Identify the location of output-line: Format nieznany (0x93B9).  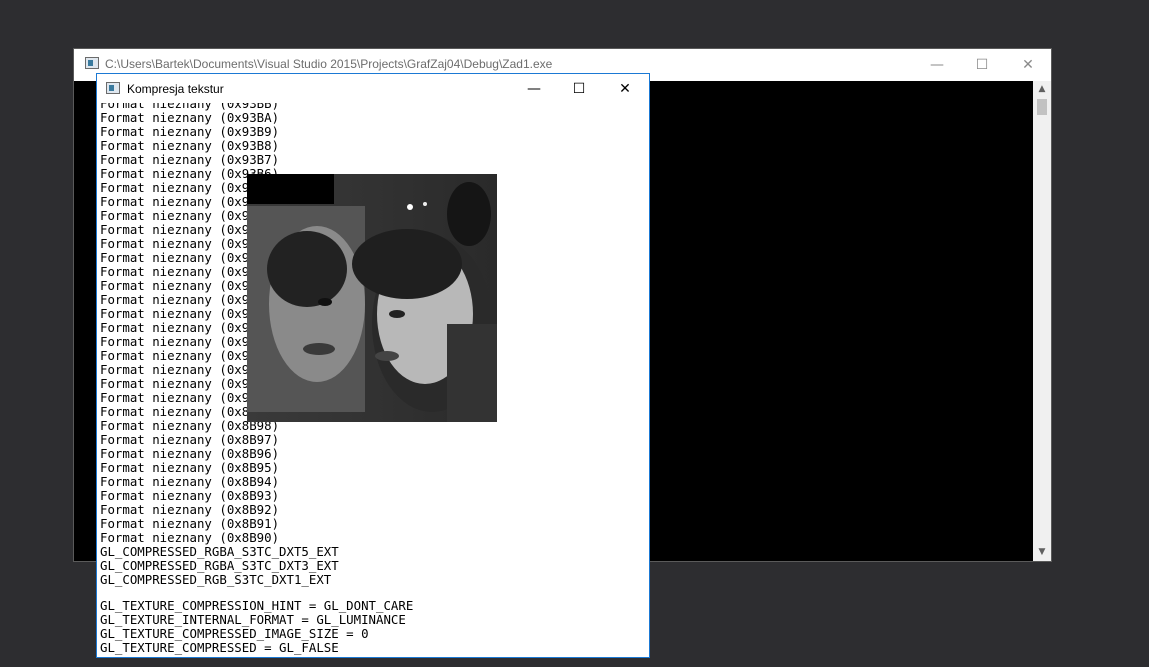
(190, 131).